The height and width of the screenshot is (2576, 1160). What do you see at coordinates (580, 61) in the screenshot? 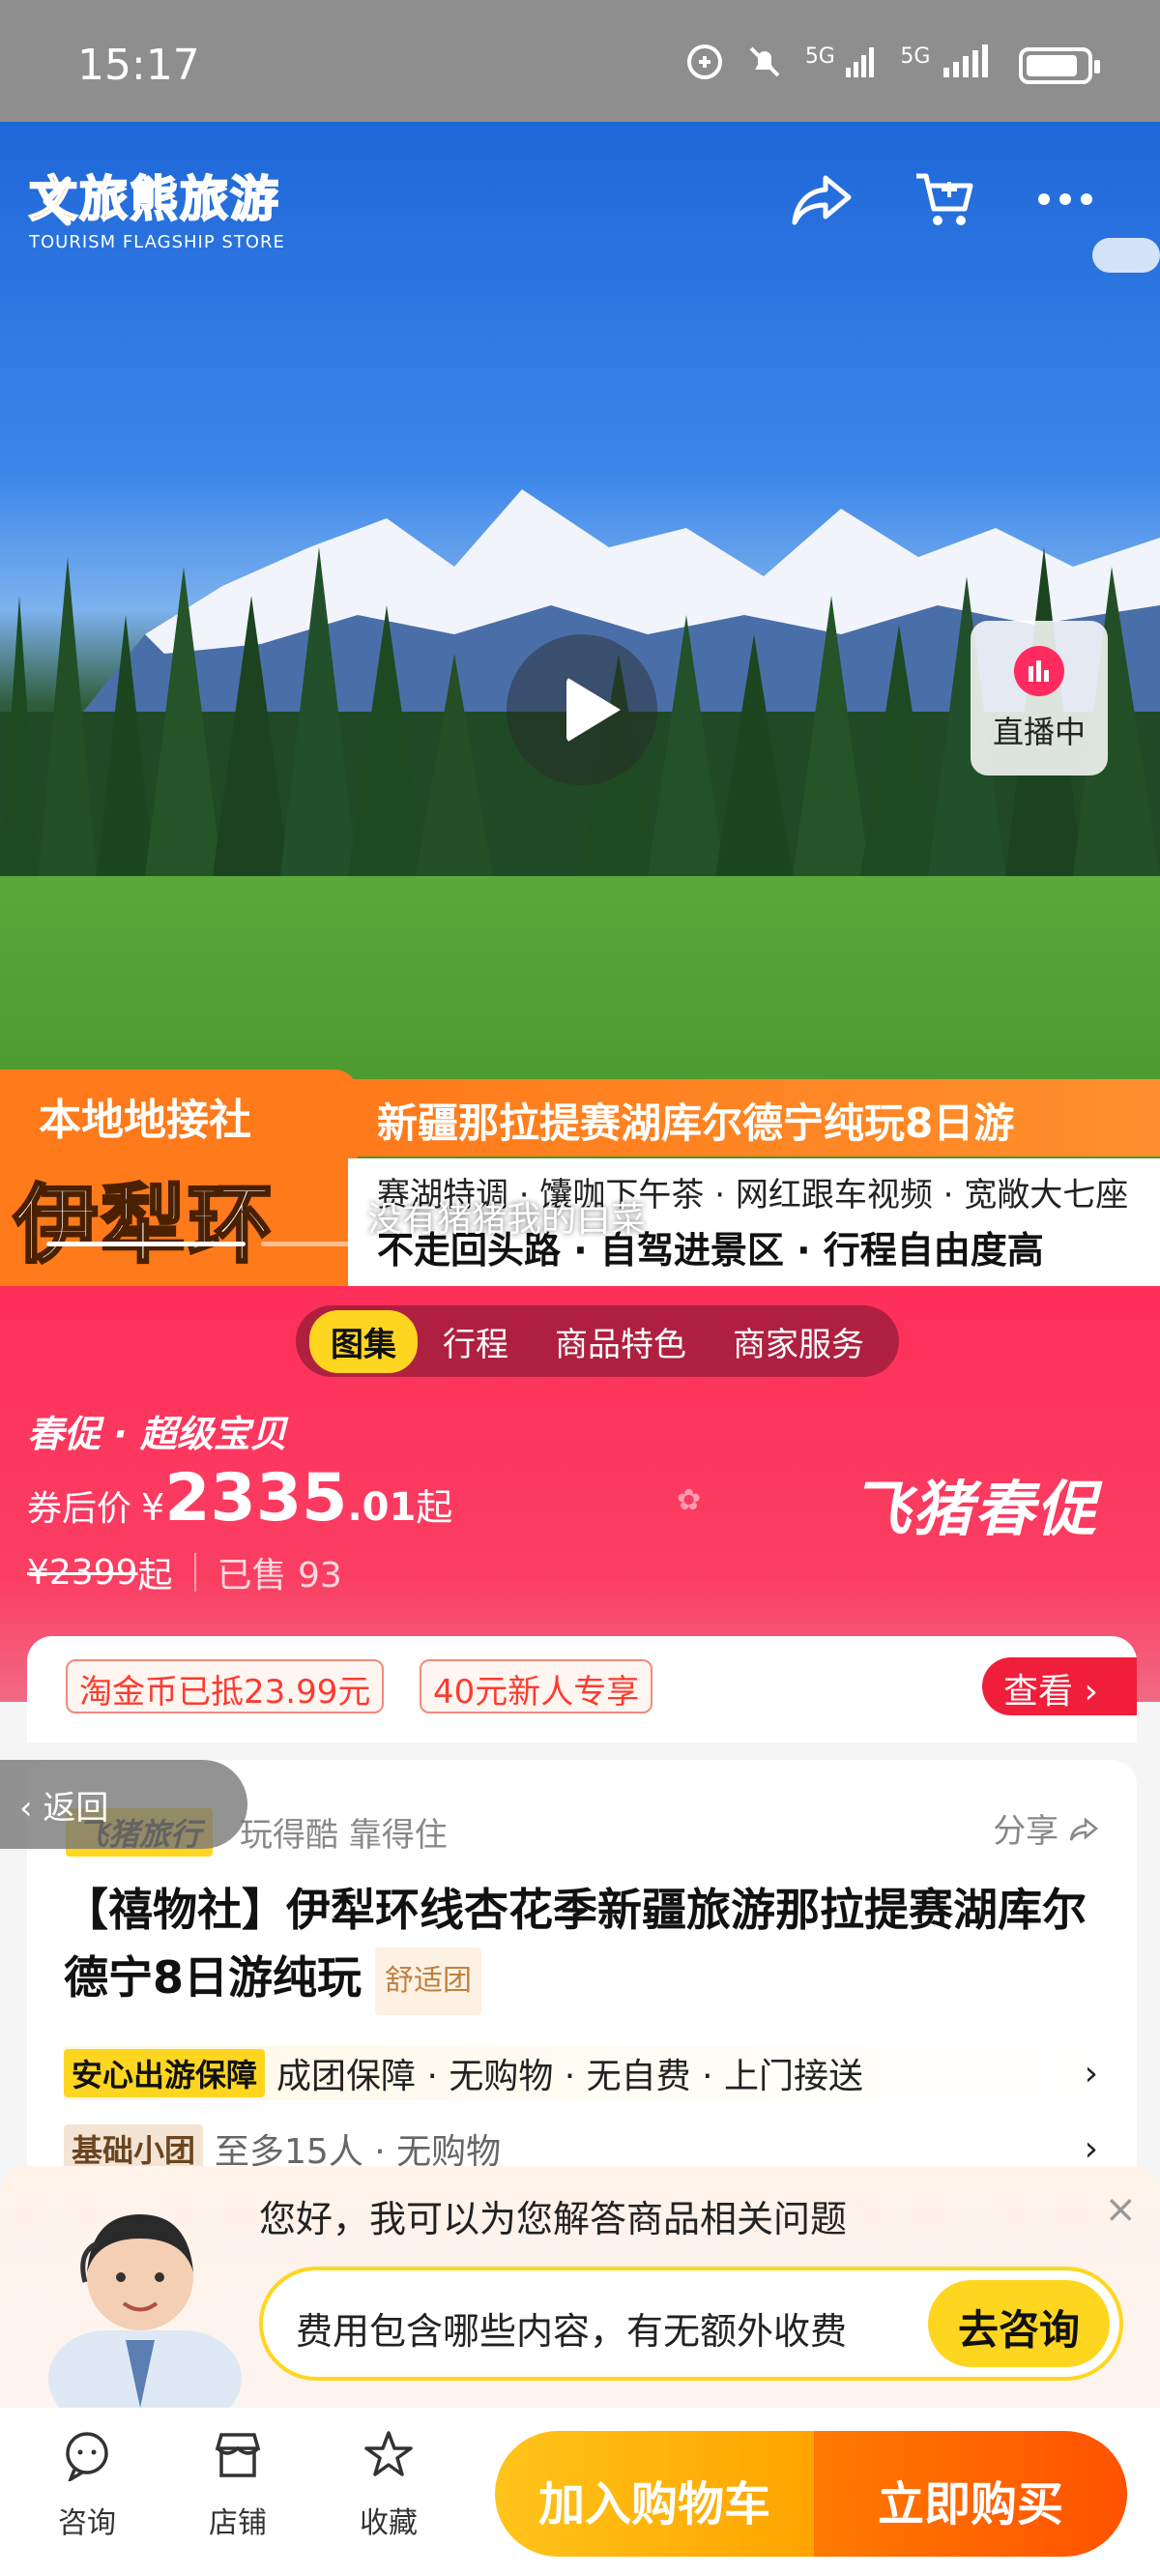
I see `status-bar: 15:17 5G 5G` at bounding box center [580, 61].